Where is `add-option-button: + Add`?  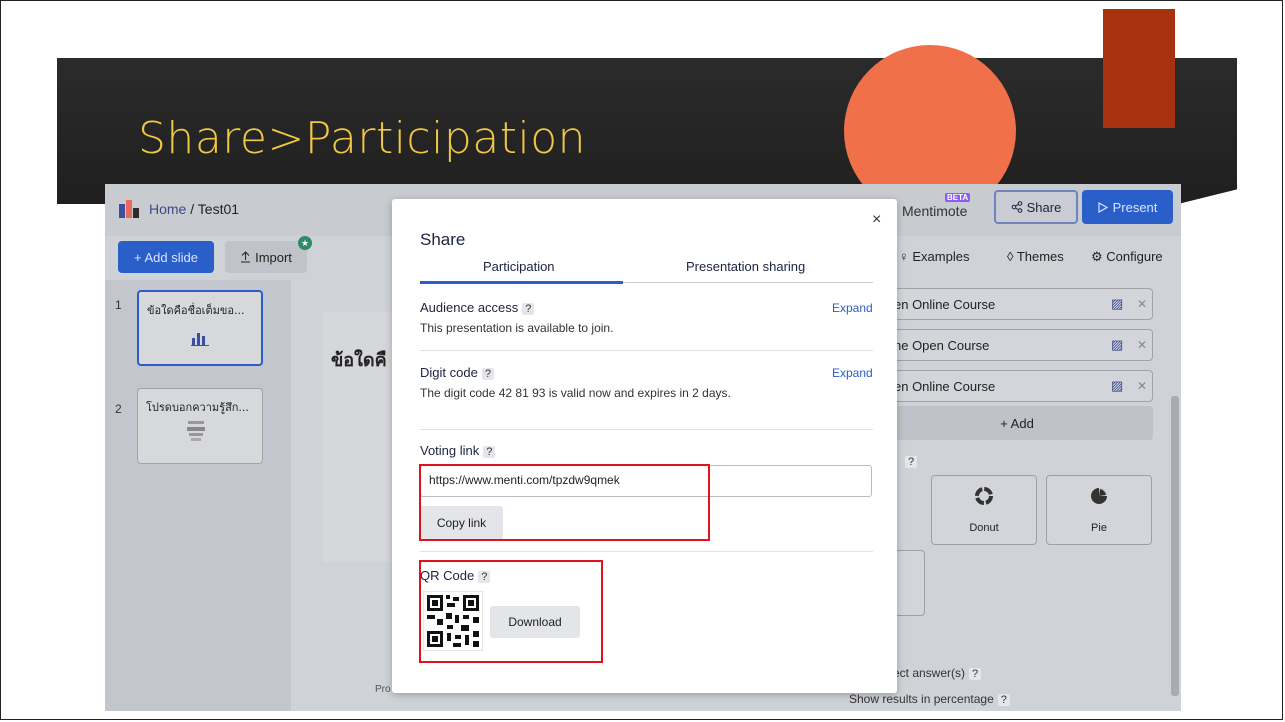
add-option-button: + Add is located at coordinates (1017, 423).